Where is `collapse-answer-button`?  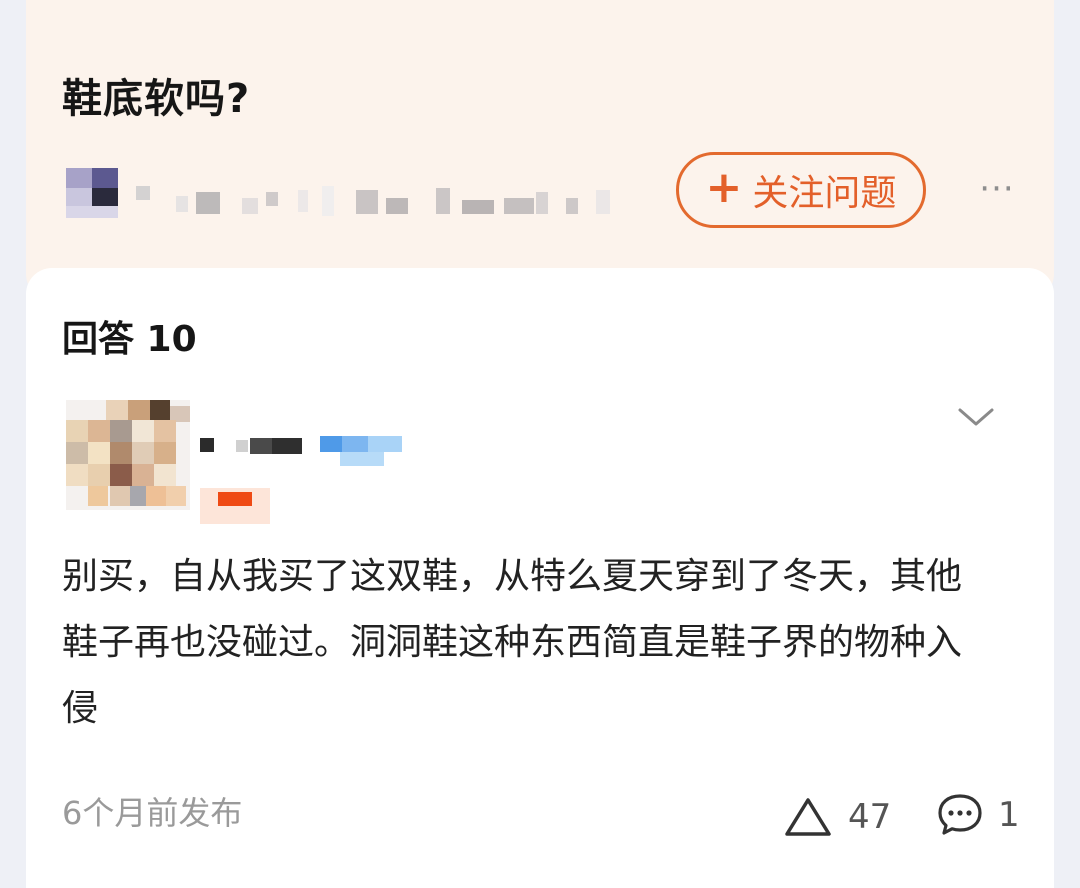
collapse-answer-button is located at coordinates (976, 417).